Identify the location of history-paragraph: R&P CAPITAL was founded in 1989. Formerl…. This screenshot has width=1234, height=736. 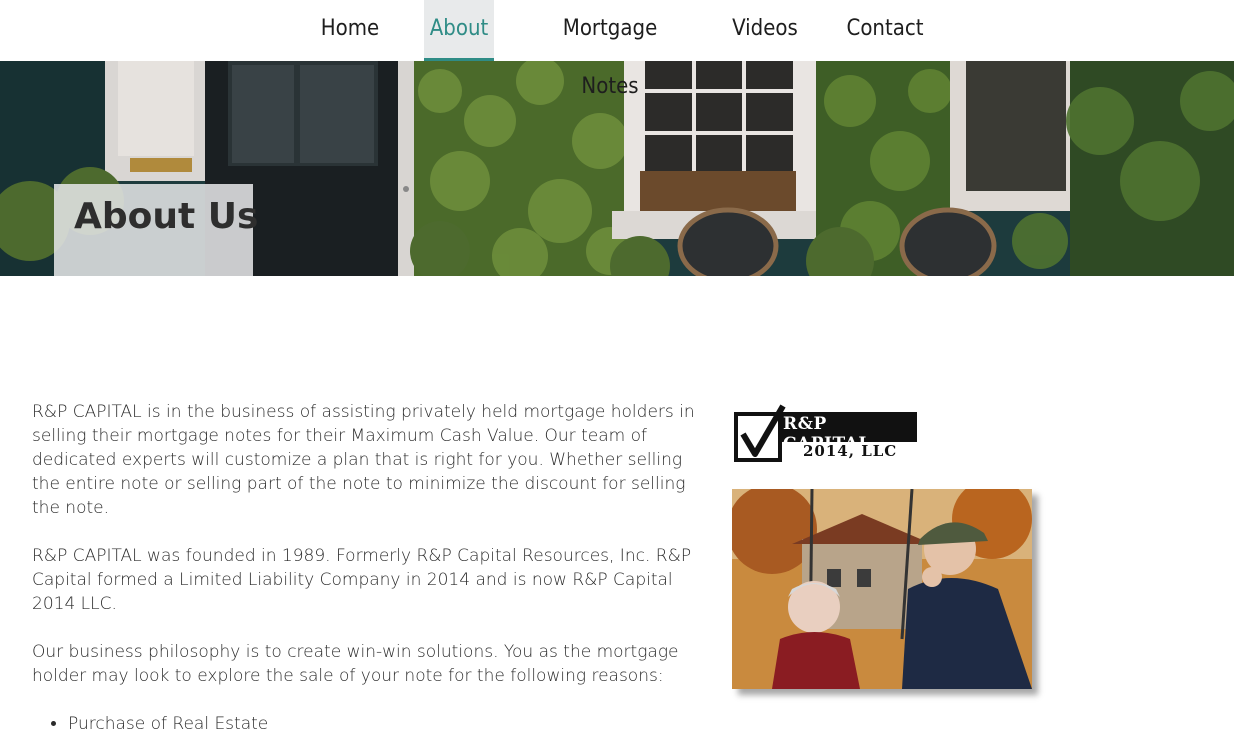
(362, 580).